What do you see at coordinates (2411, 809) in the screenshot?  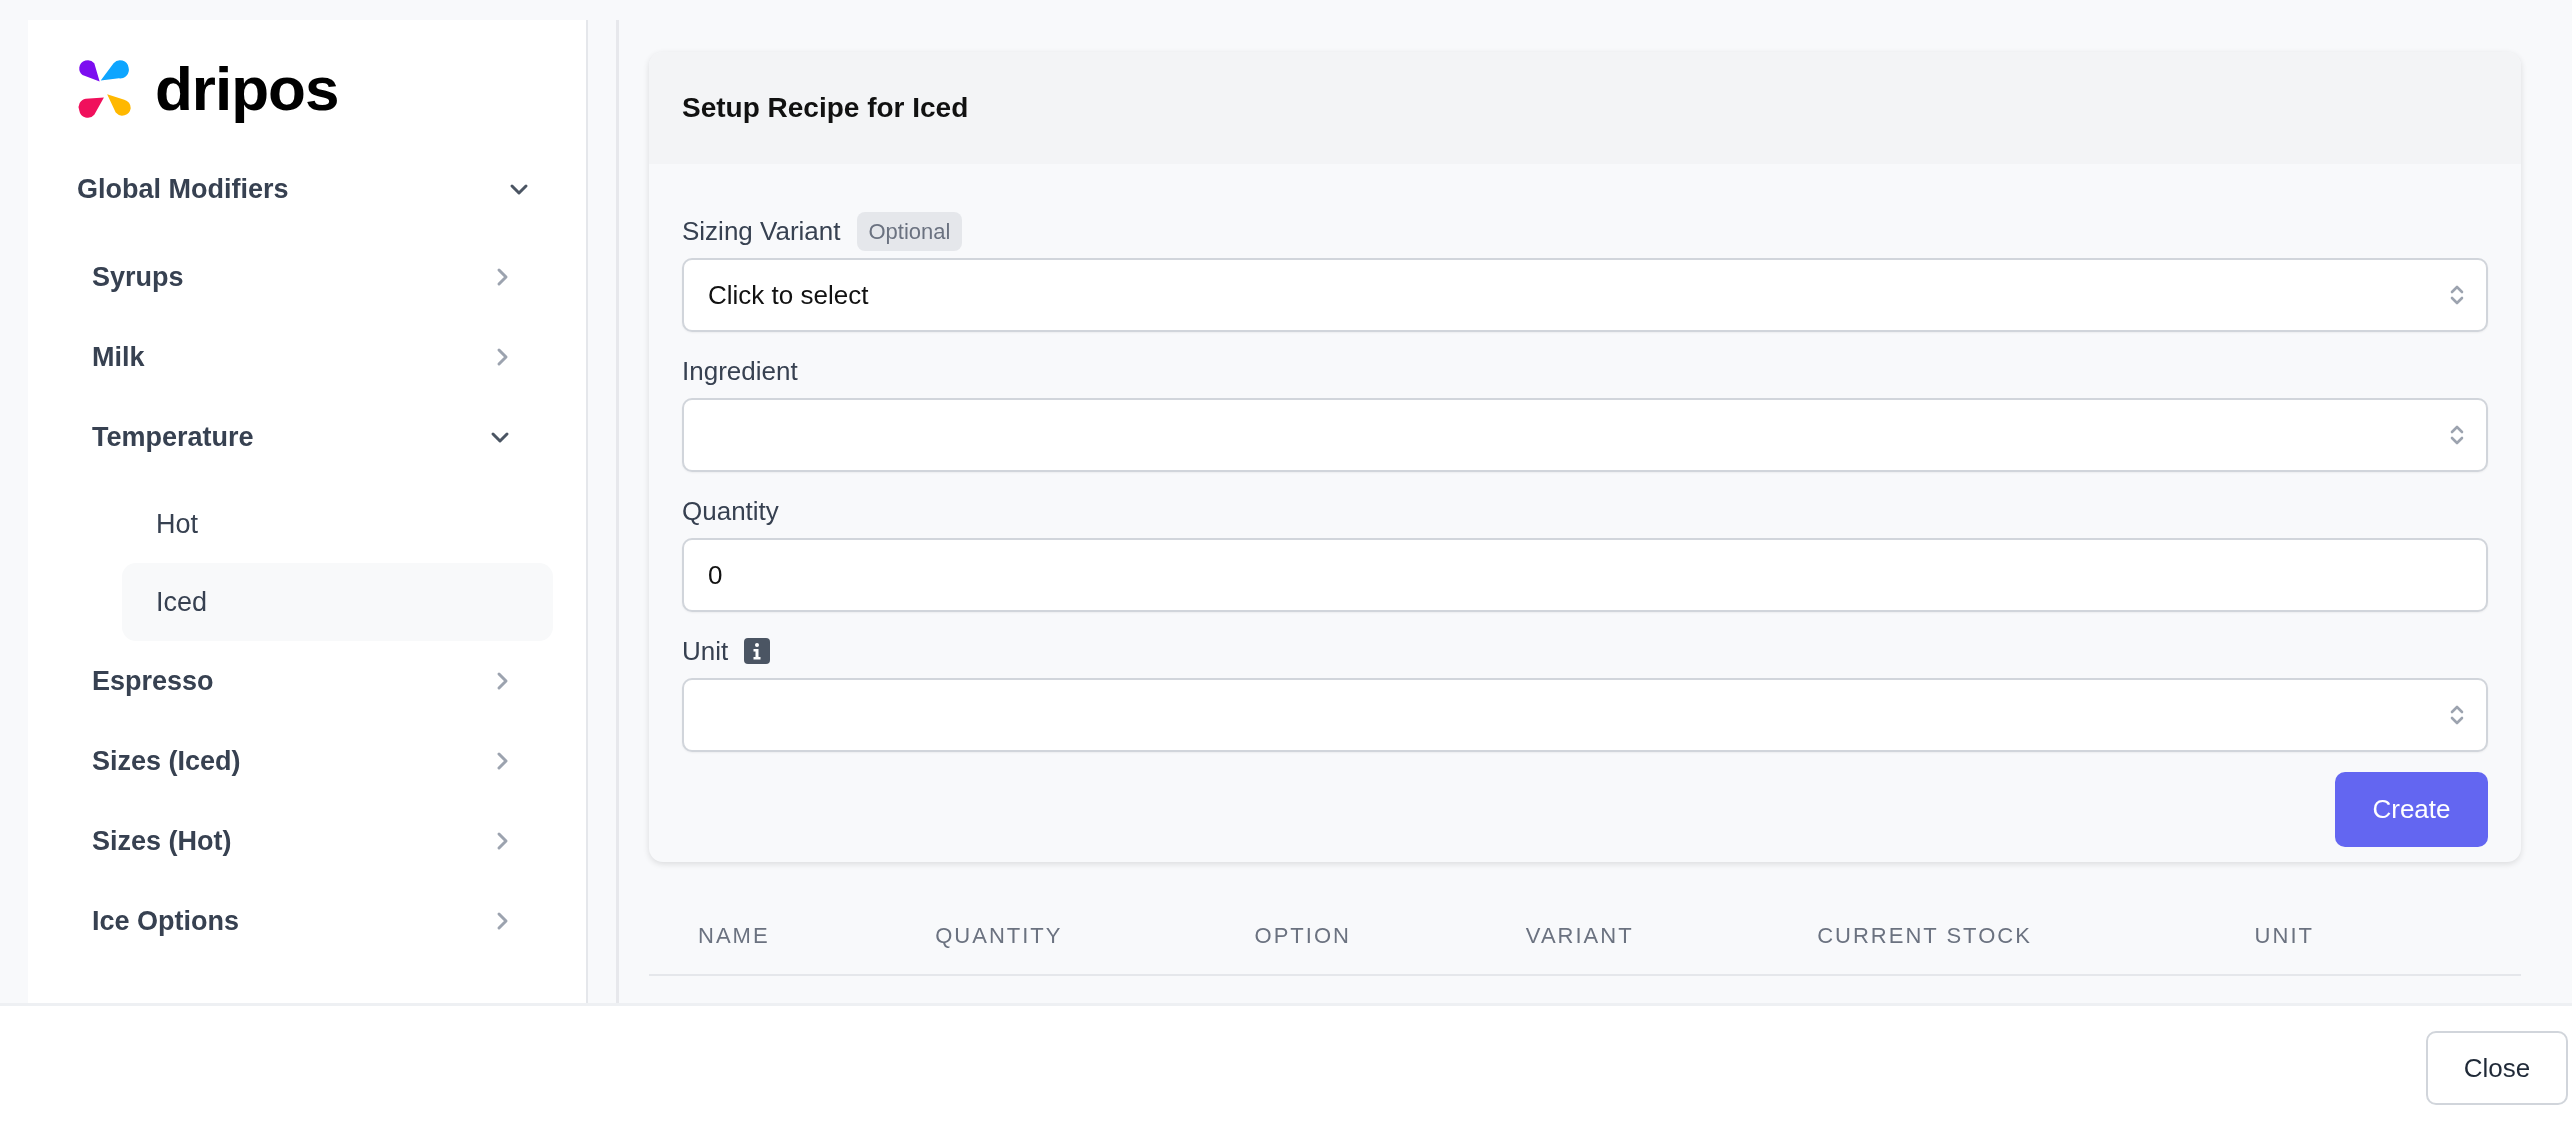 I see `create-button: Create` at bounding box center [2411, 809].